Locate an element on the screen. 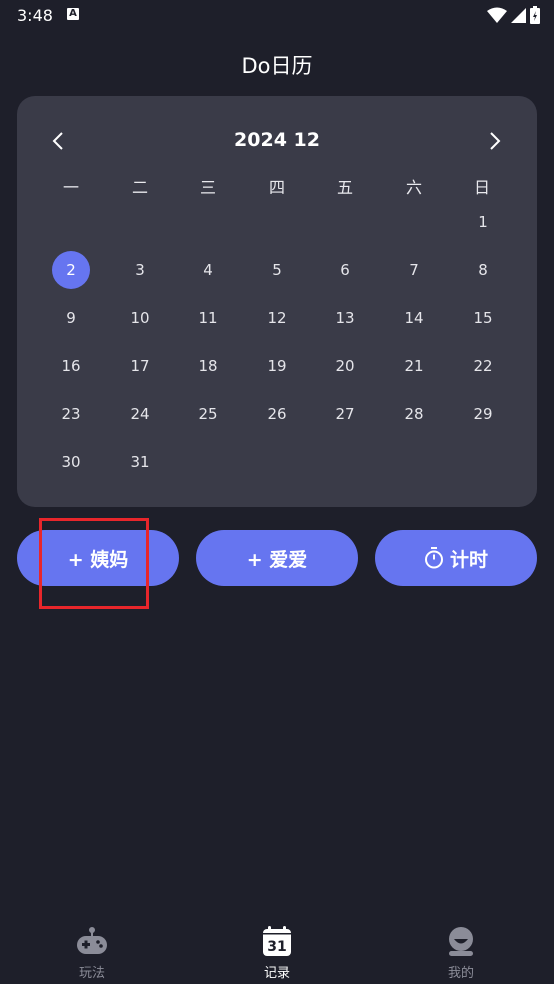  day-cell: 12 is located at coordinates (277, 318).